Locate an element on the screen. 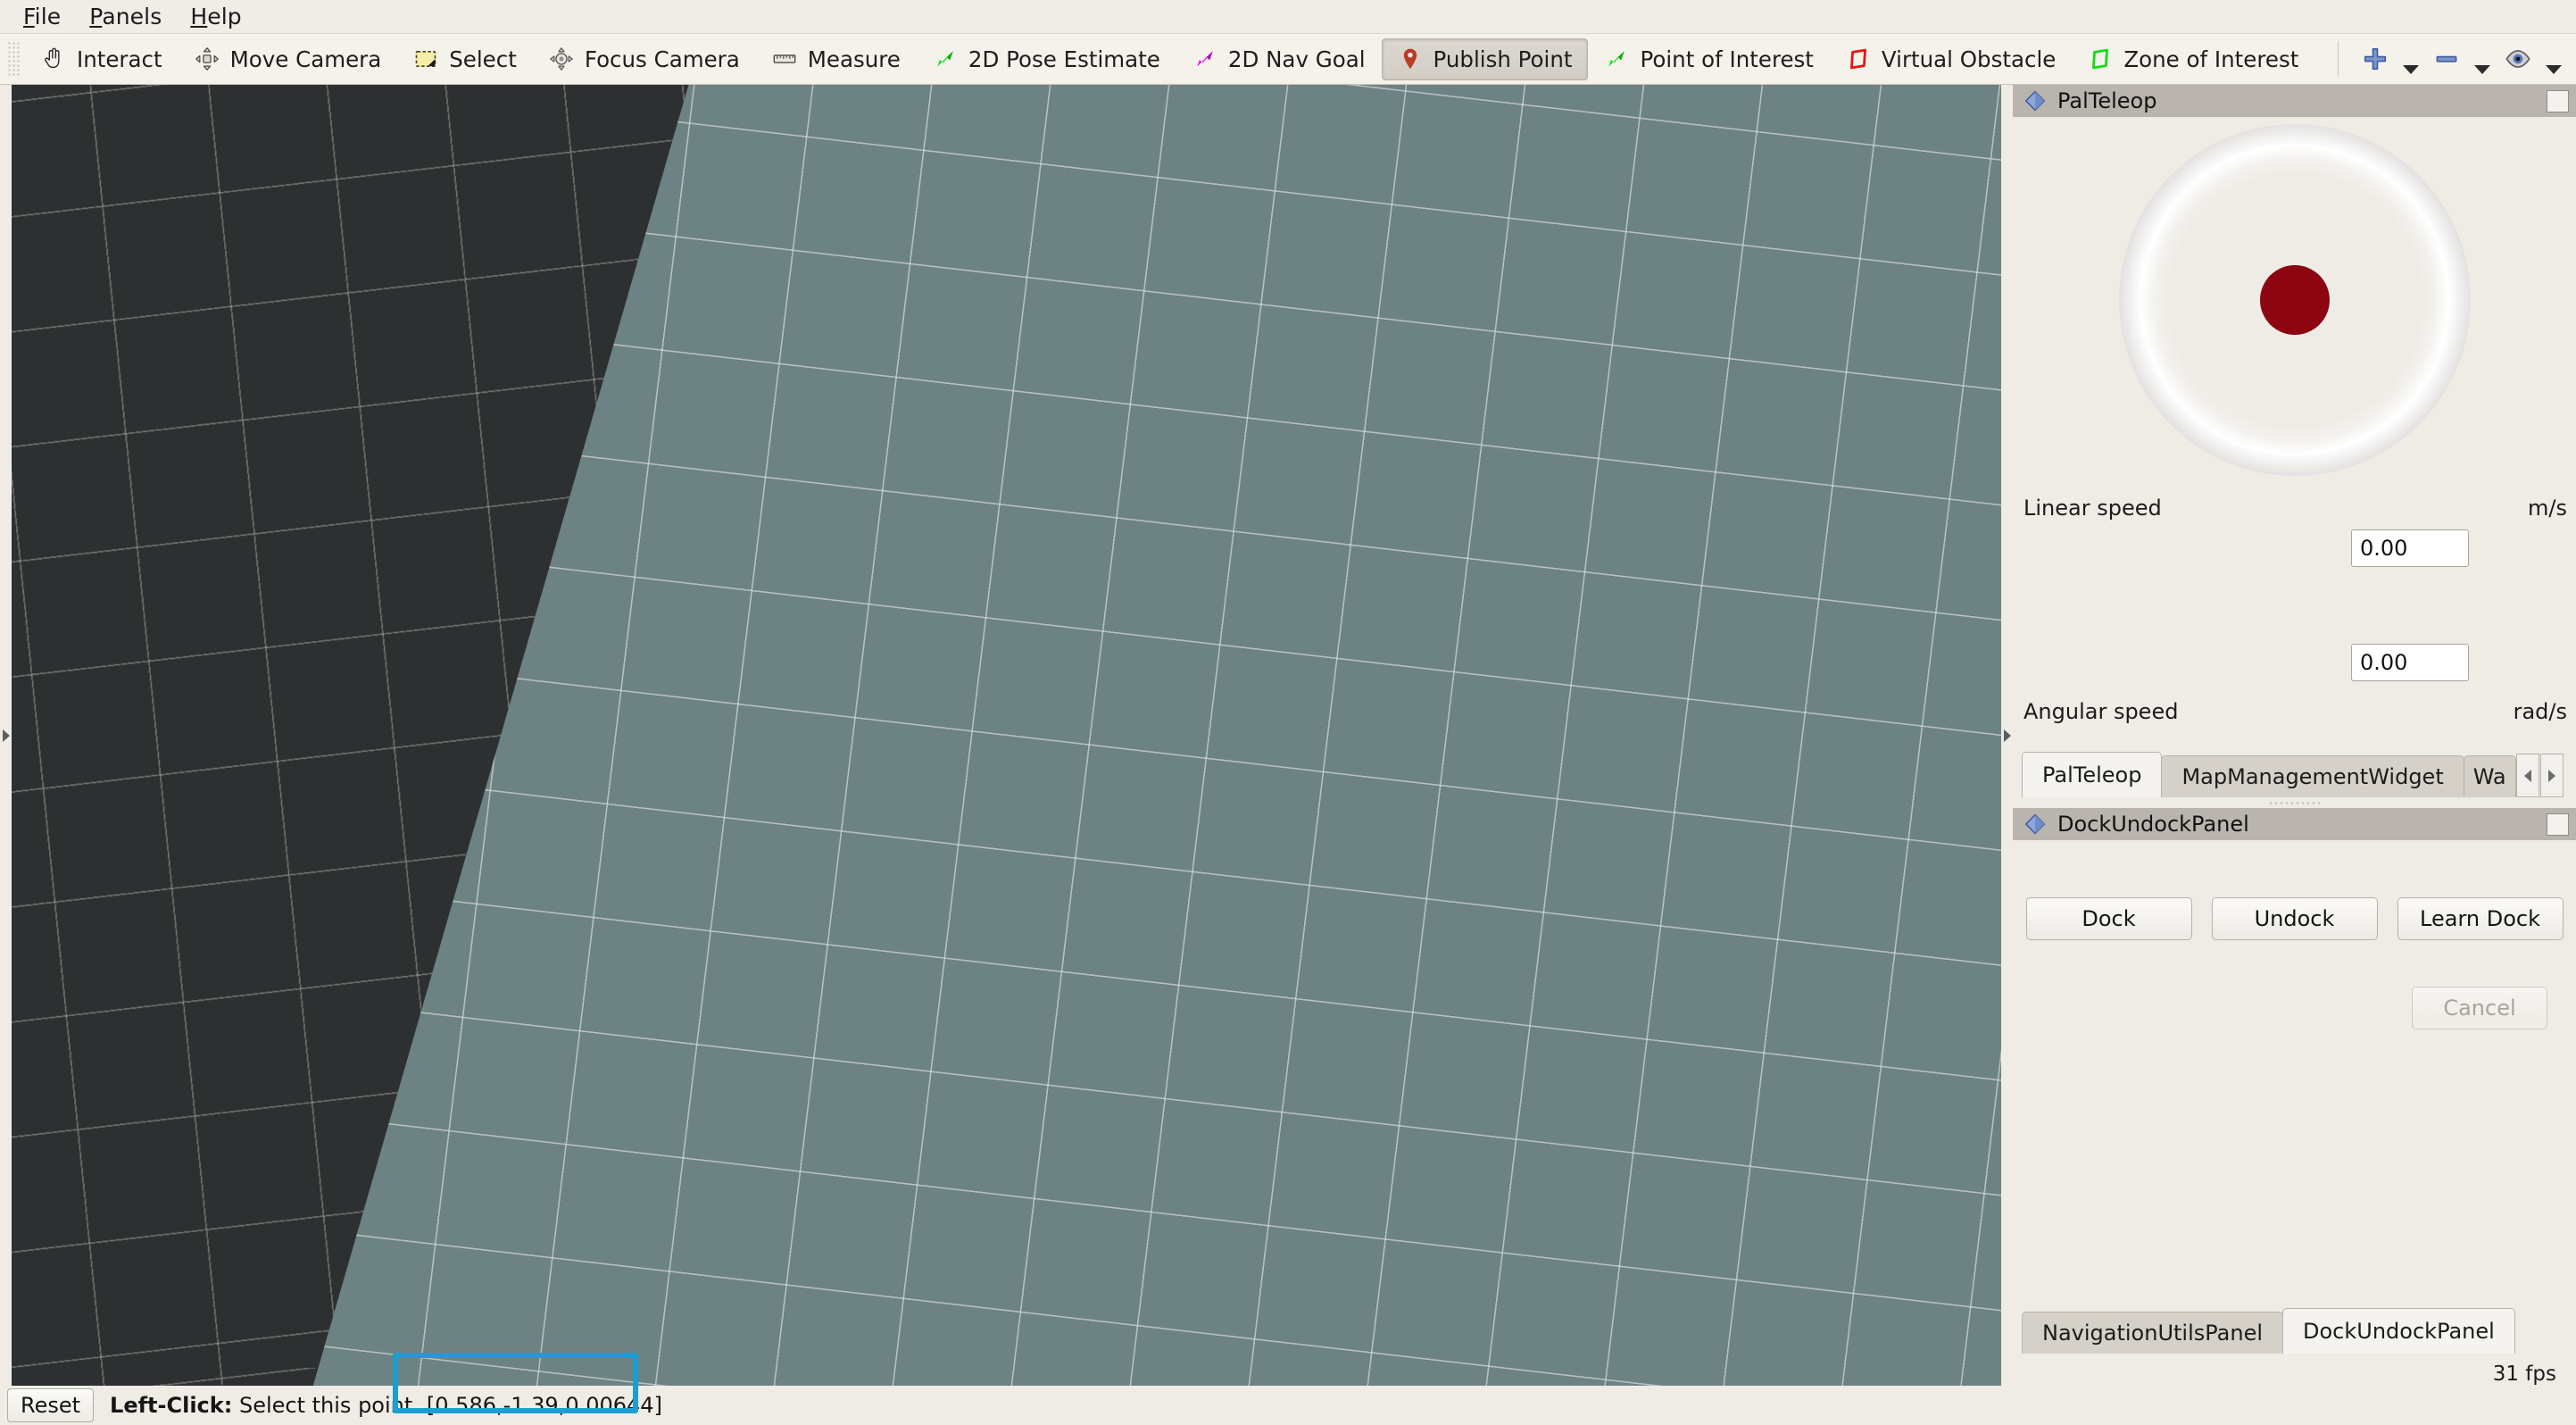 The width and height of the screenshot is (2576, 1425). tool-publish-point-button: Publish Point is located at coordinates (1485, 59).